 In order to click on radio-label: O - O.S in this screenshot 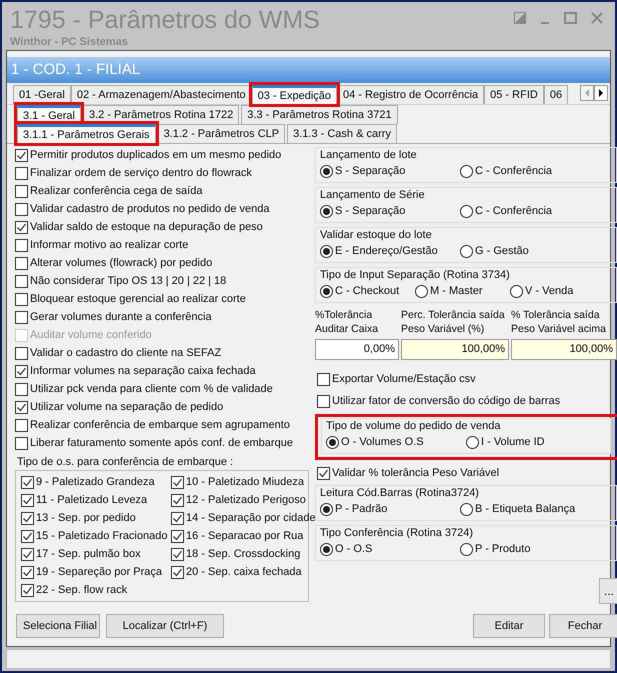, I will do `click(353, 550)`.